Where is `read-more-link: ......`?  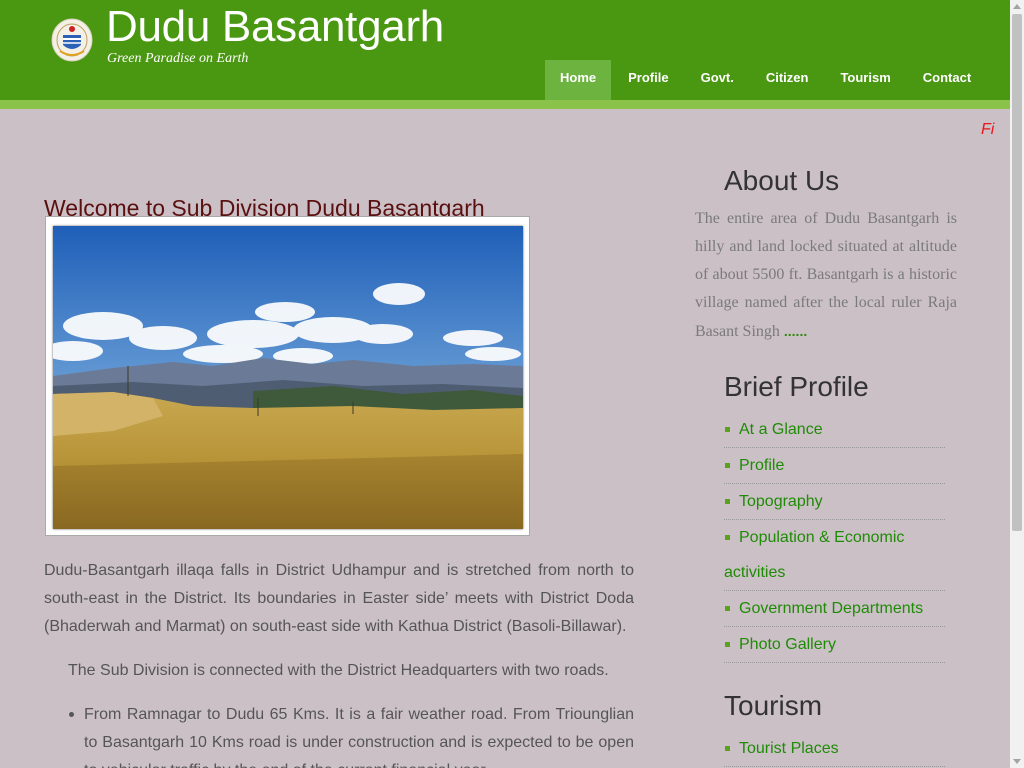
read-more-link: ...... is located at coordinates (795, 331).